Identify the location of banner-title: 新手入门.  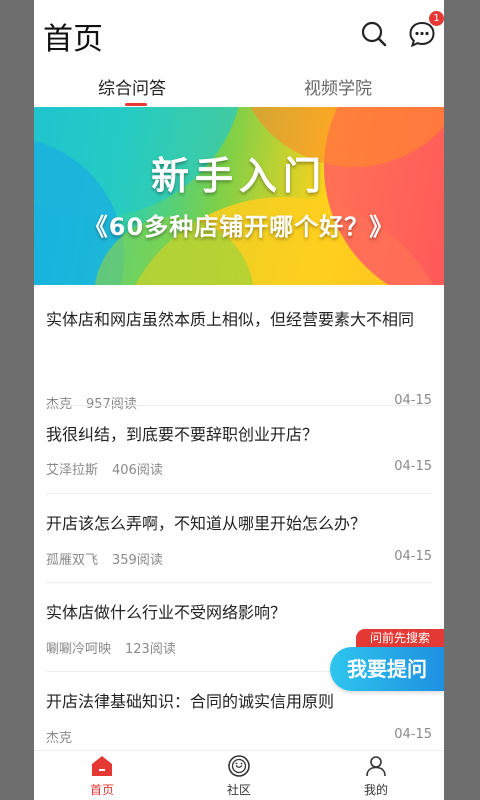
(238, 176).